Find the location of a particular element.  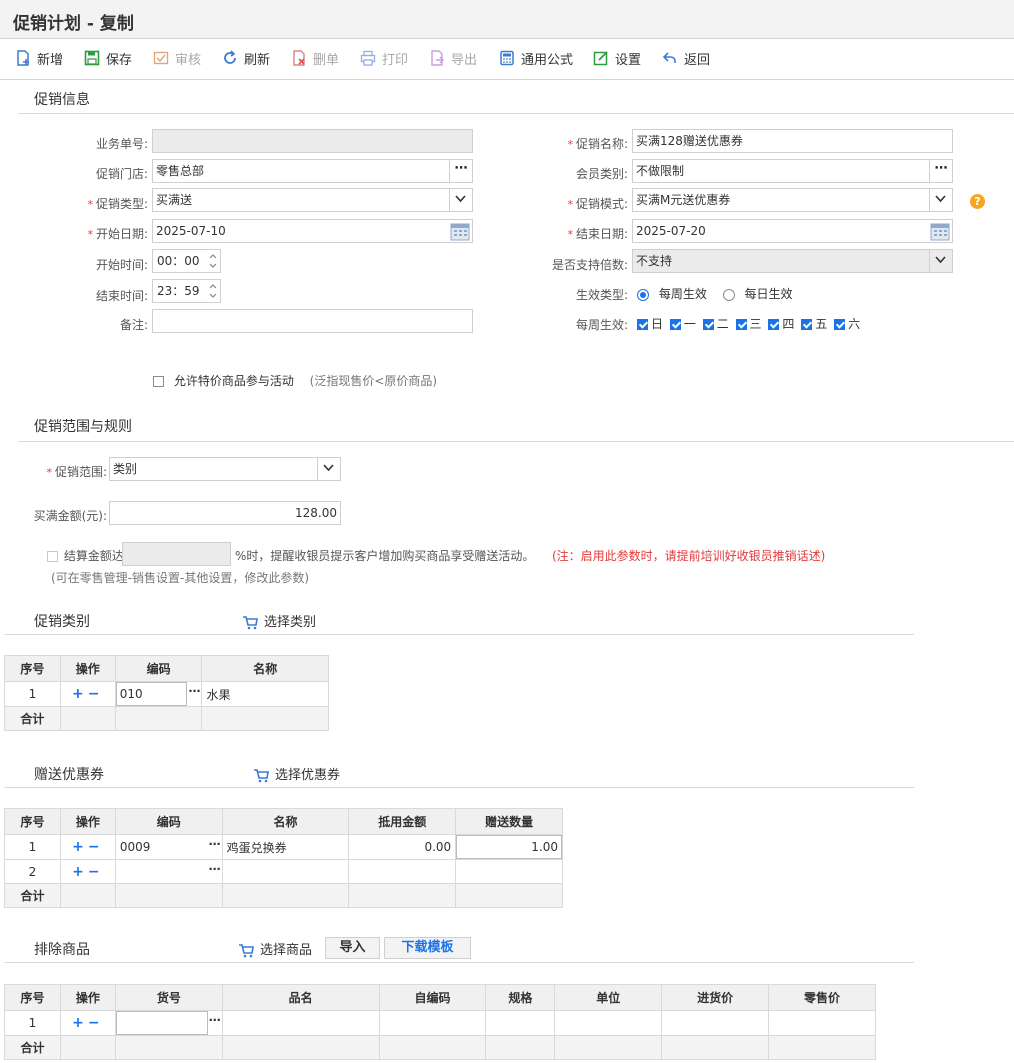

col-header: 品名 is located at coordinates (300, 997).